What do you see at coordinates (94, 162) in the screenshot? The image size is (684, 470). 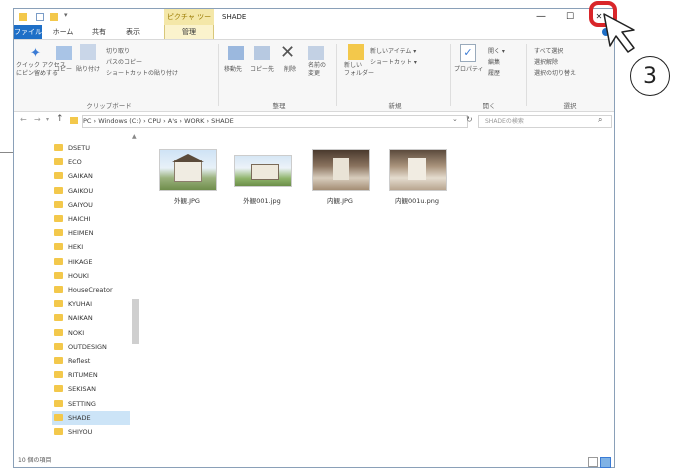 I see `nav-item-eco: ECO` at bounding box center [94, 162].